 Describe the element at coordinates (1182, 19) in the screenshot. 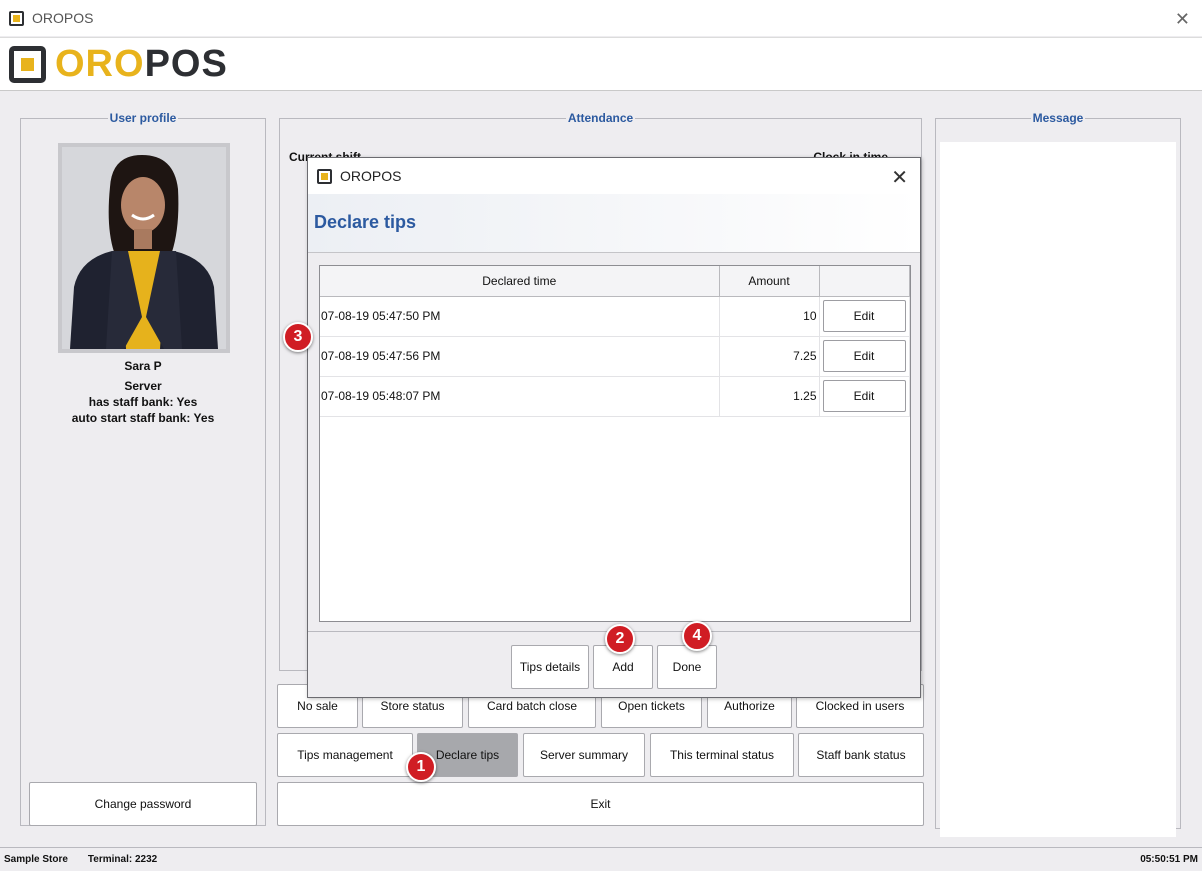

I see `window-close-icon: ✕` at that location.